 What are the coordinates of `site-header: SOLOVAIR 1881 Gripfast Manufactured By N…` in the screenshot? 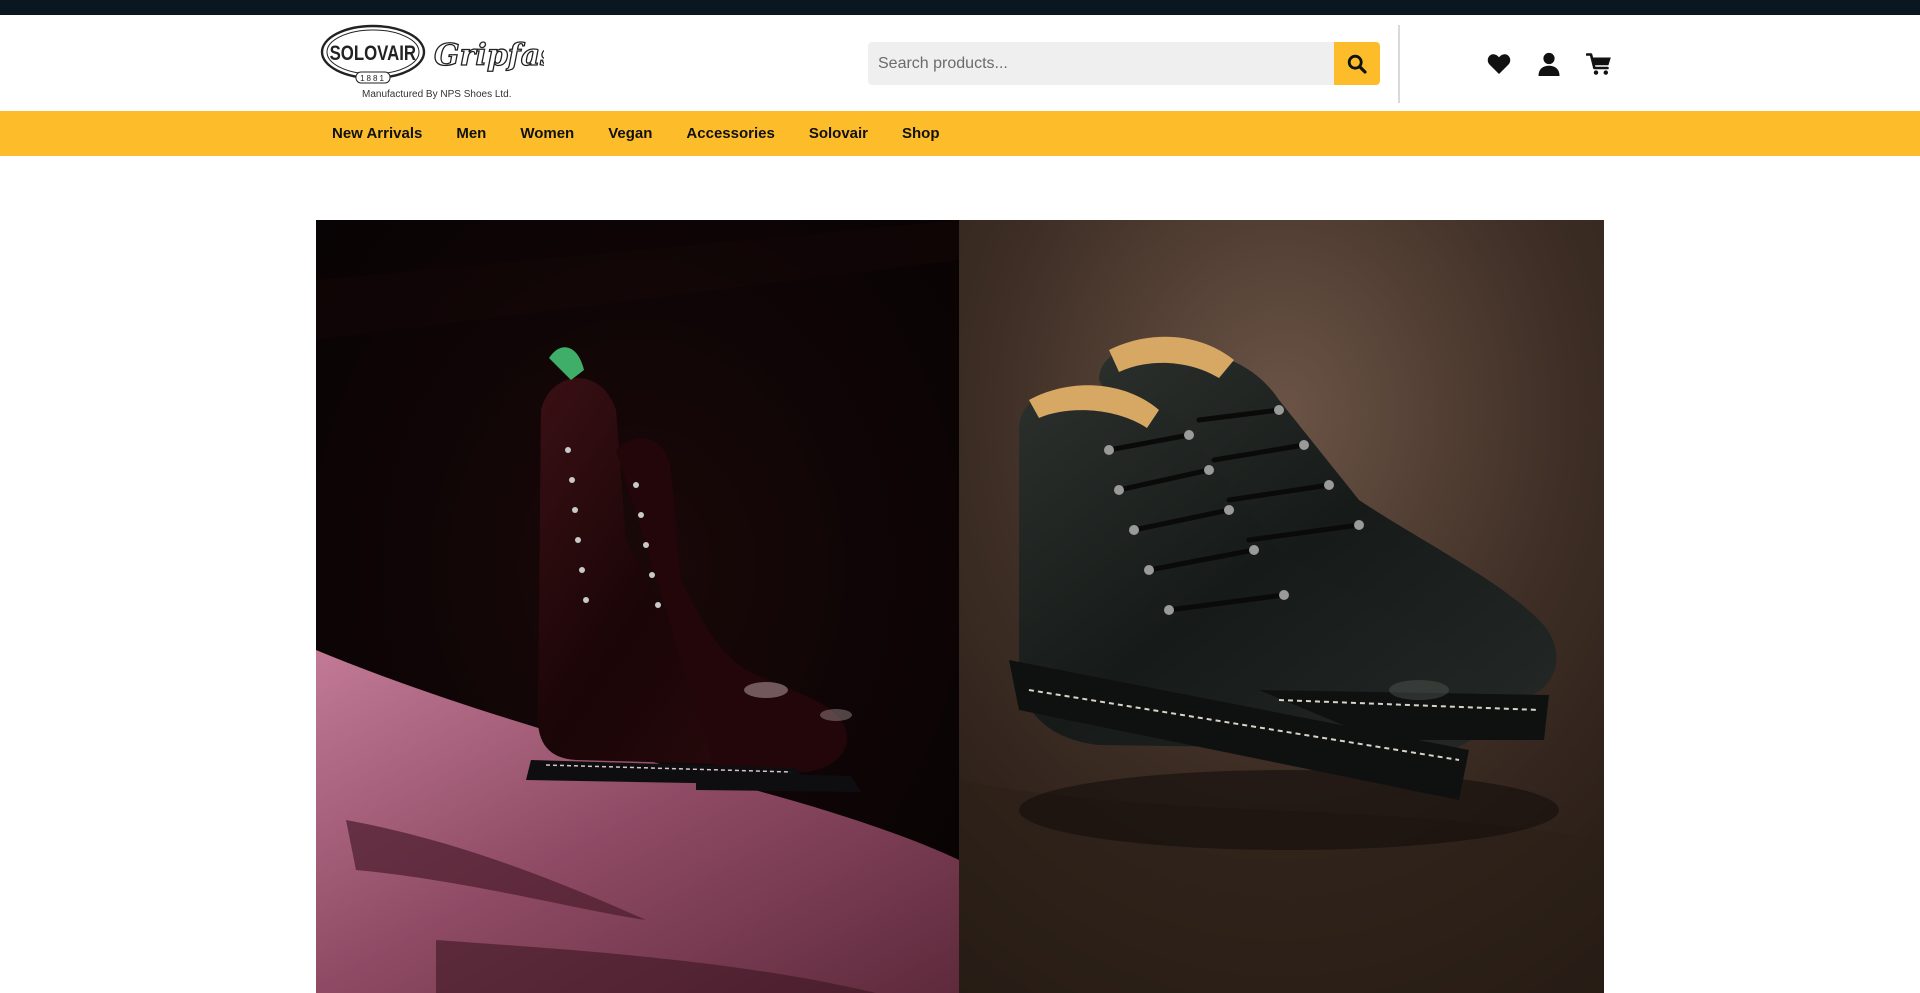 It's located at (960, 63).